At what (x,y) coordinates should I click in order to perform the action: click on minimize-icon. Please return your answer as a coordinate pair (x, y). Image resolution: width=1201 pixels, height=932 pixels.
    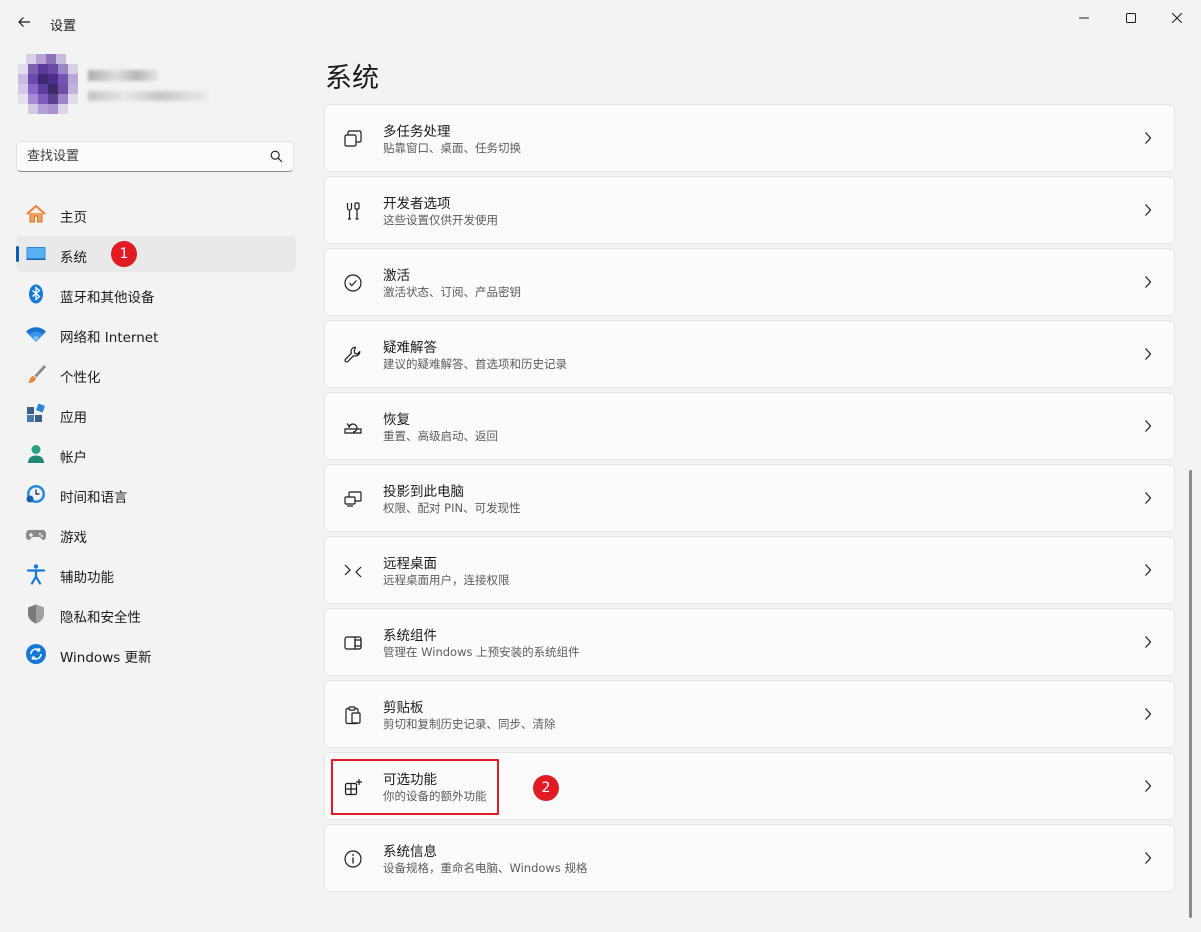
    Looking at the image, I should click on (1084, 18).